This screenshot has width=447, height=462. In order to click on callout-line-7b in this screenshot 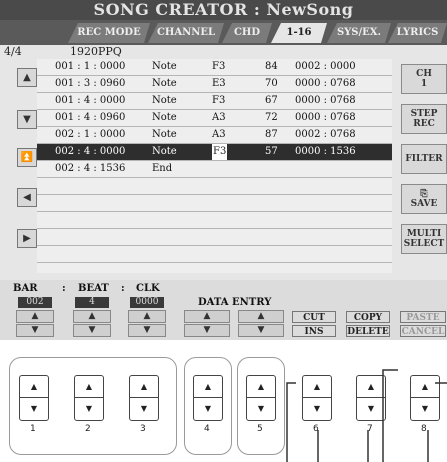, I will do `click(390, 415)`.